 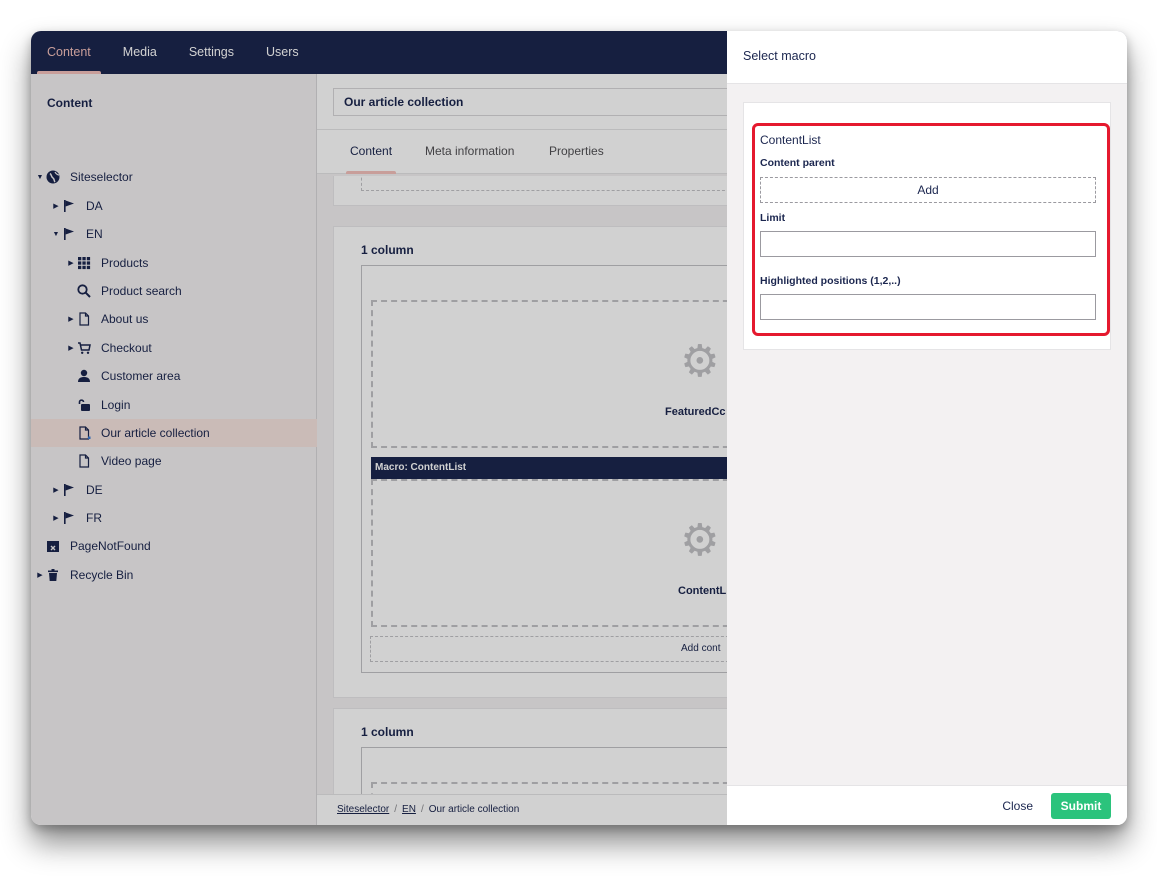 I want to click on content-parent-add-button: Add, so click(x=928, y=190).